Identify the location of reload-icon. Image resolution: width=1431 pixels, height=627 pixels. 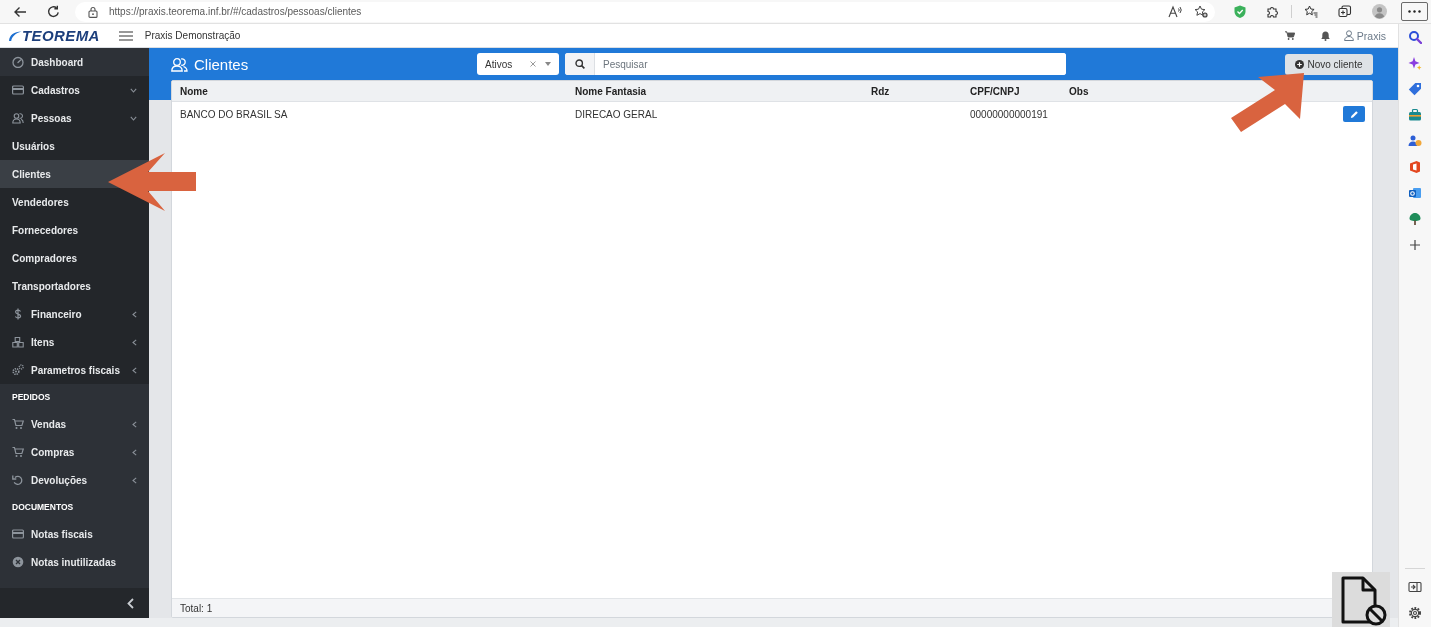
(53, 11).